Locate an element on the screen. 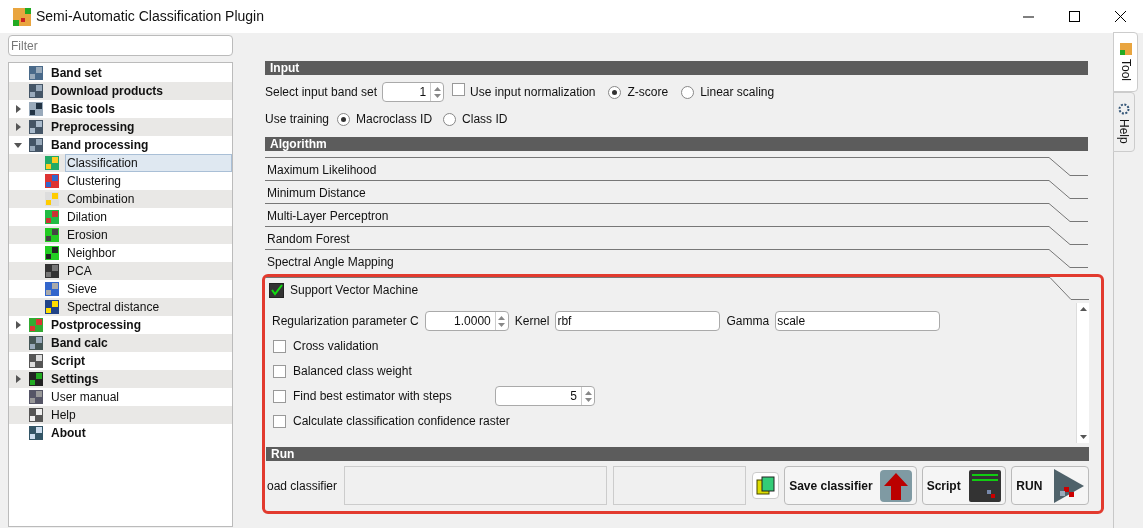  tree-item: Classification is located at coordinates (148, 163).